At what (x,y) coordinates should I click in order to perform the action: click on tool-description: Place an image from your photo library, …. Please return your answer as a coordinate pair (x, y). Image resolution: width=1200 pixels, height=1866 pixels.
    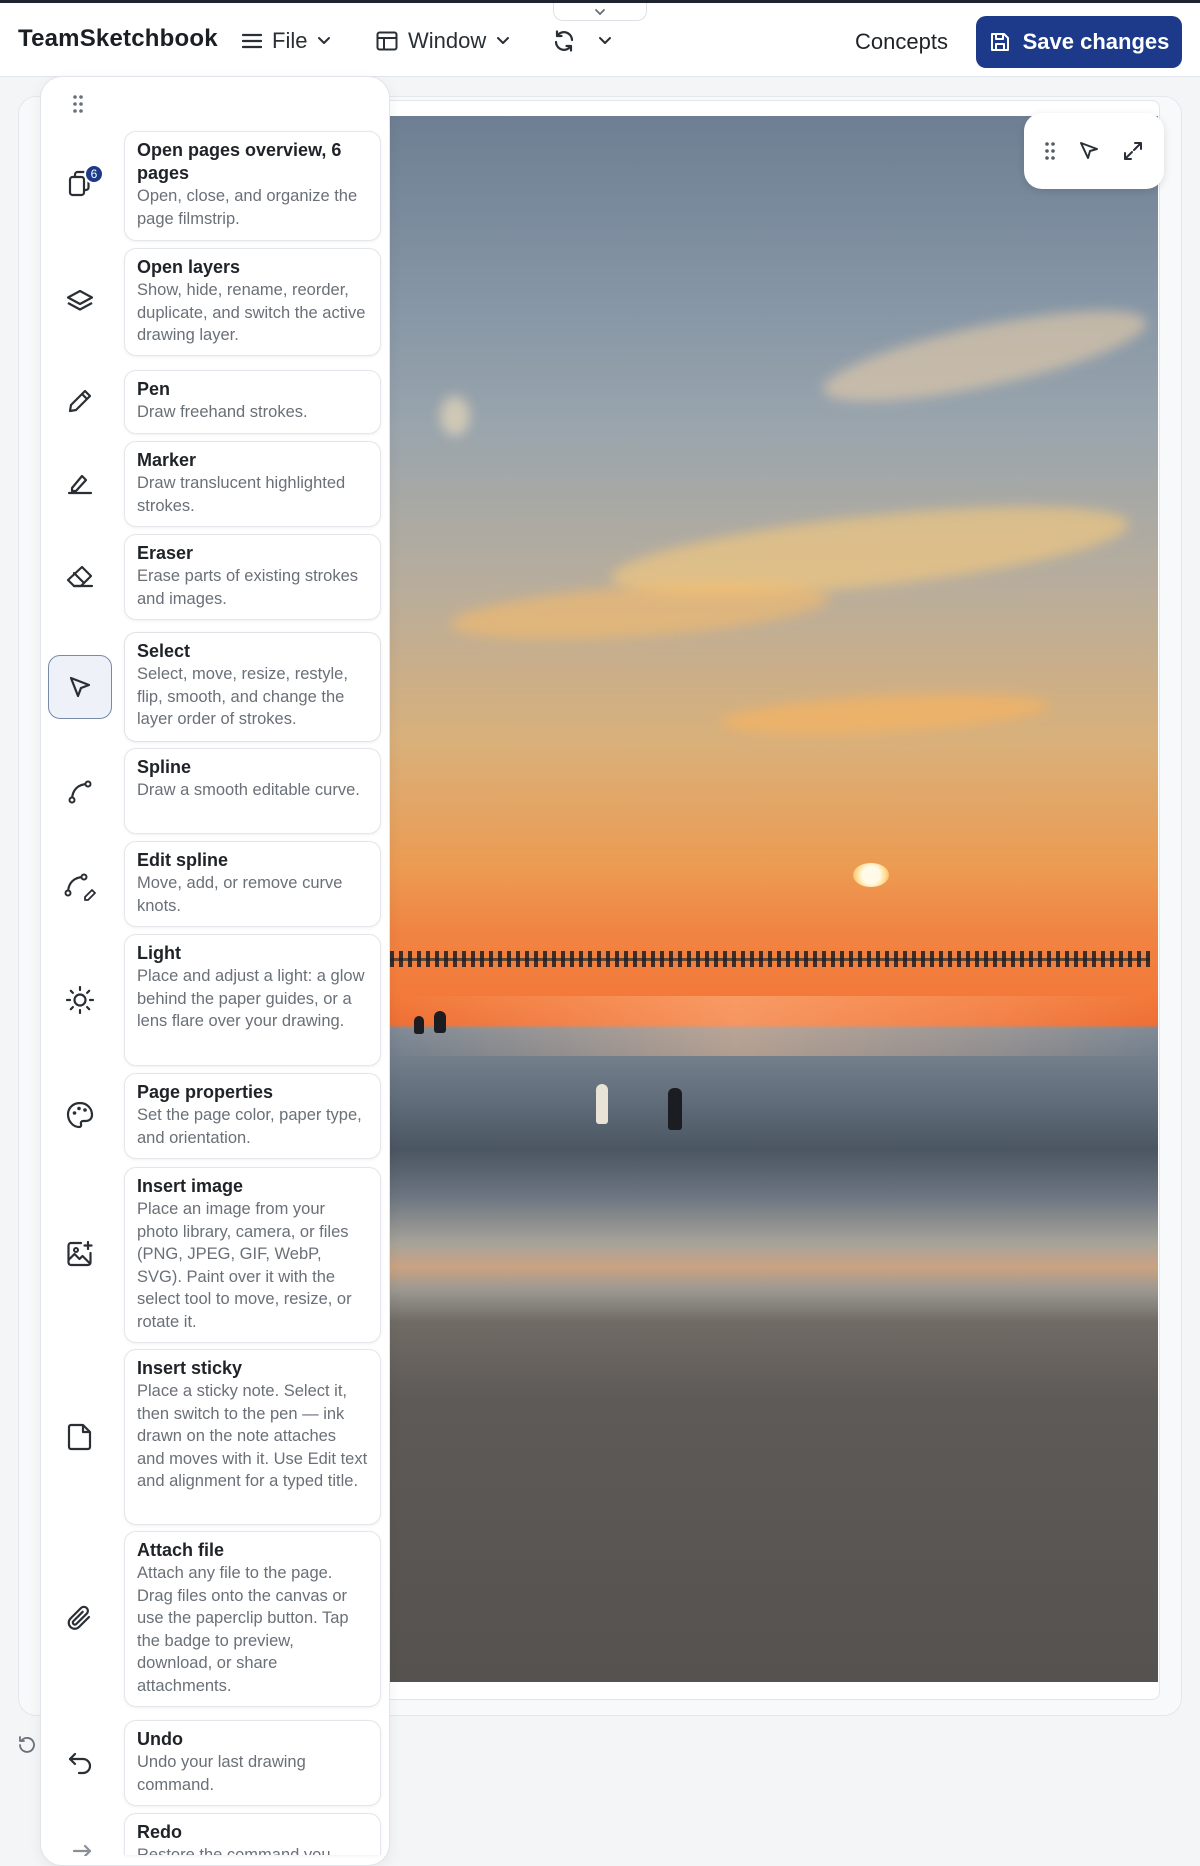
    Looking at the image, I should click on (244, 1265).